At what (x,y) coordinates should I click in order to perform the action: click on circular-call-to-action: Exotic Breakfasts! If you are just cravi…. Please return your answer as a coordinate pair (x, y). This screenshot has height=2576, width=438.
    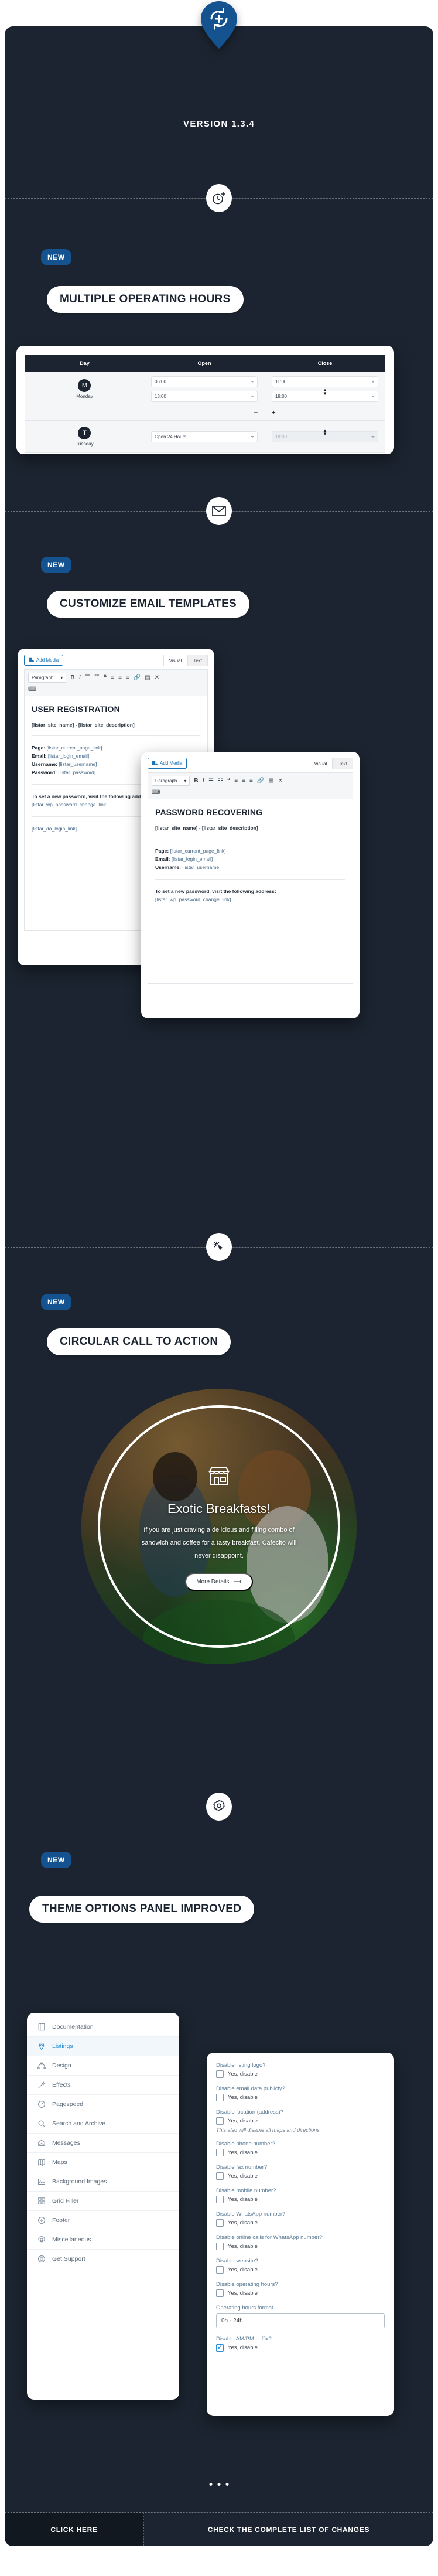
    Looking at the image, I should click on (219, 1526).